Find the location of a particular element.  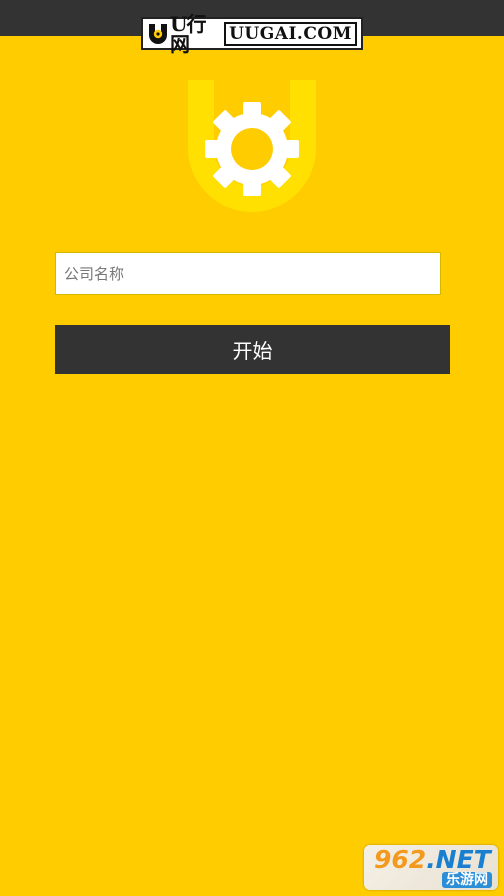

company-name-input is located at coordinates (248, 273).